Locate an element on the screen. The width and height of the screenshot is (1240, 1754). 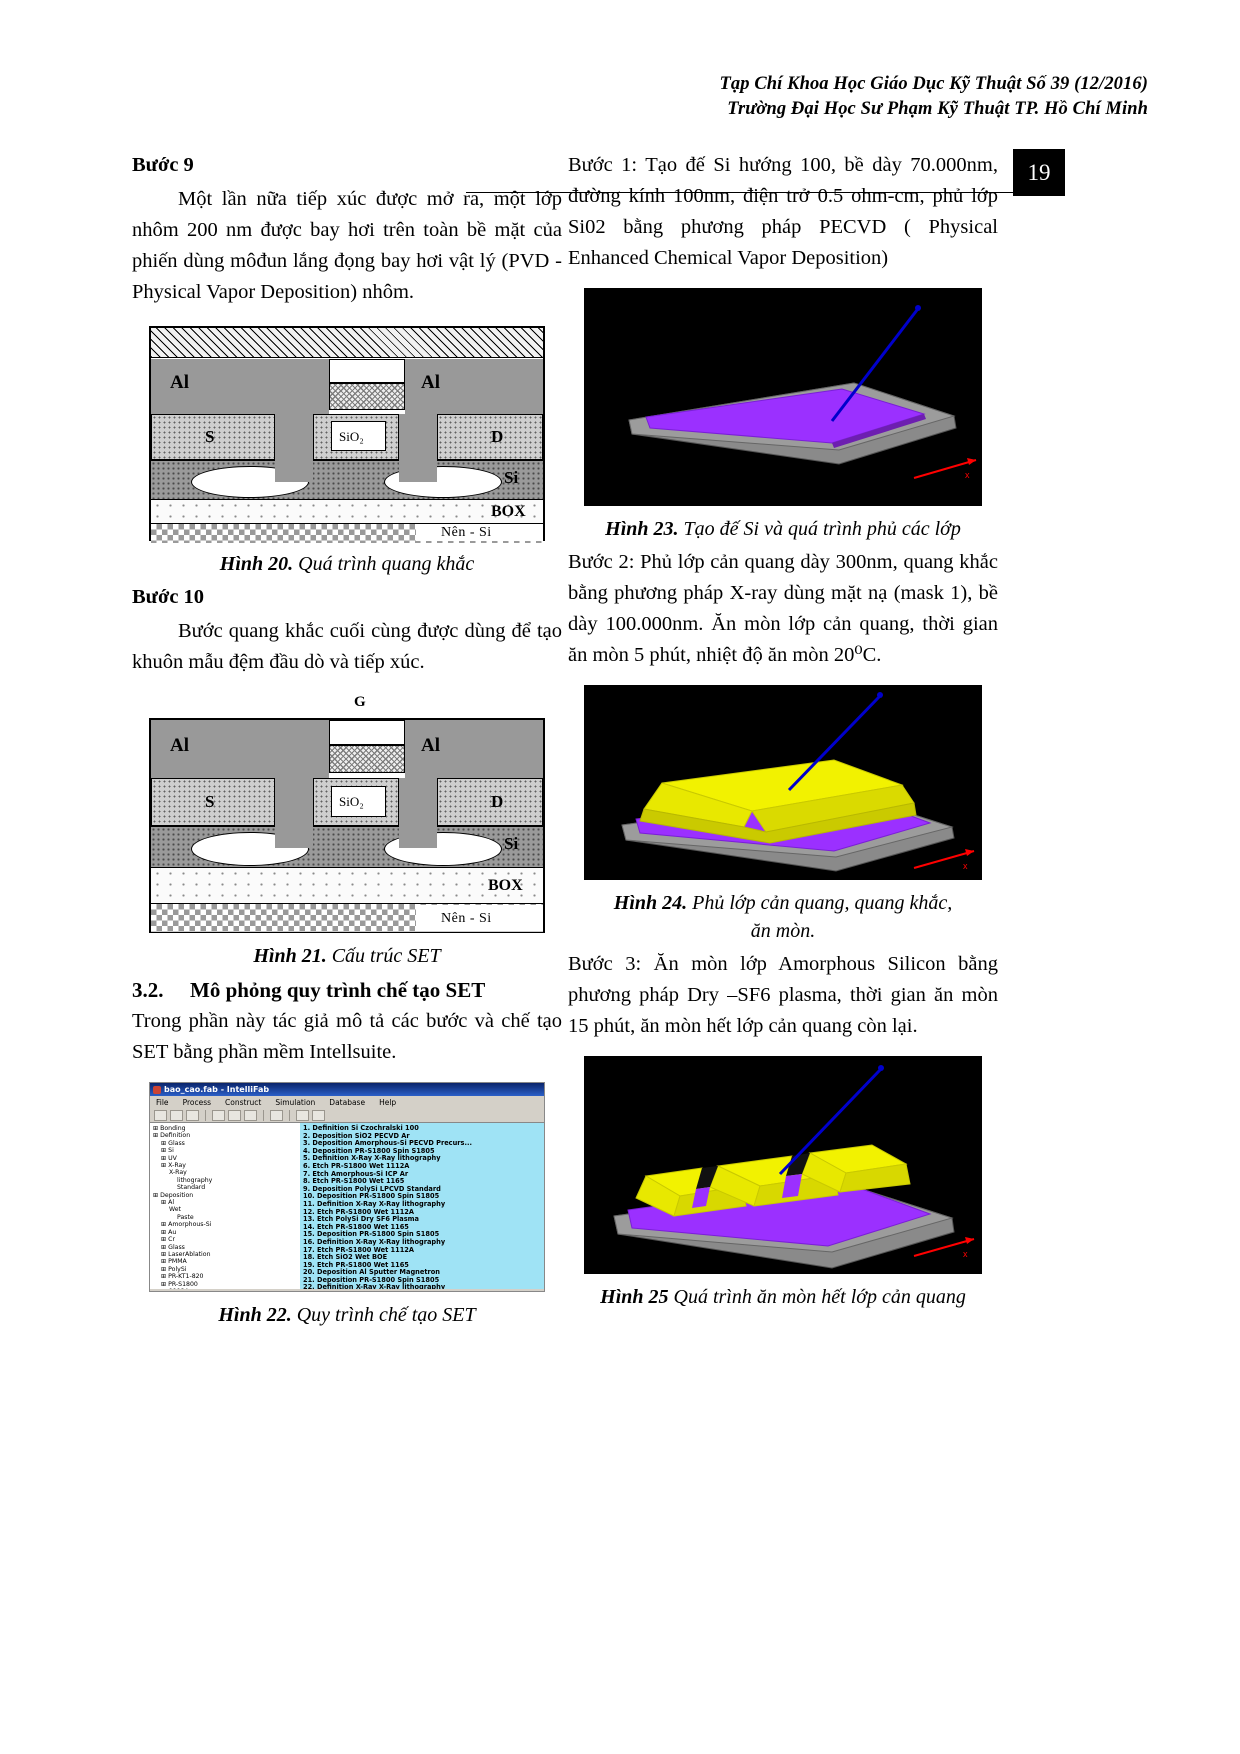
figure-25-render: x is located at coordinates (783, 1165).